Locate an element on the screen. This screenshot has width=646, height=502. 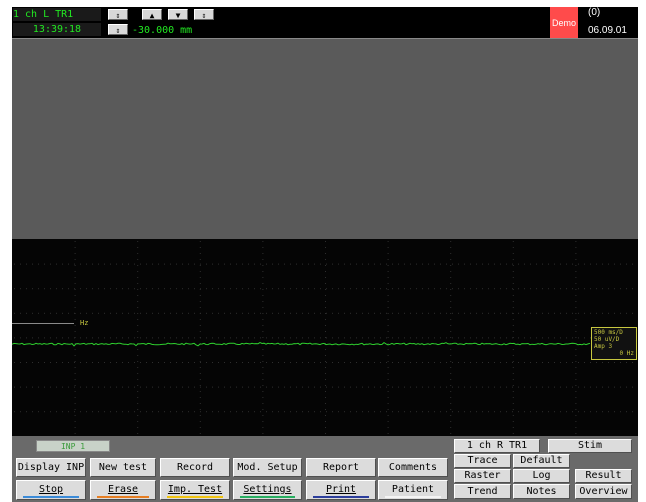
input-status: INP 1 is located at coordinates (73, 446).